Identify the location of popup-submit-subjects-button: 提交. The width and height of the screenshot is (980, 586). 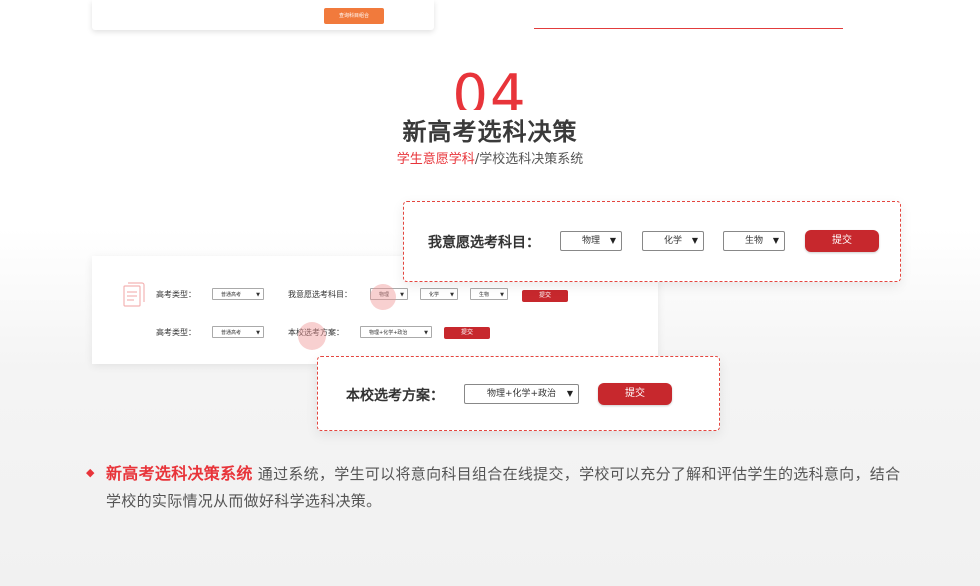
(842, 241).